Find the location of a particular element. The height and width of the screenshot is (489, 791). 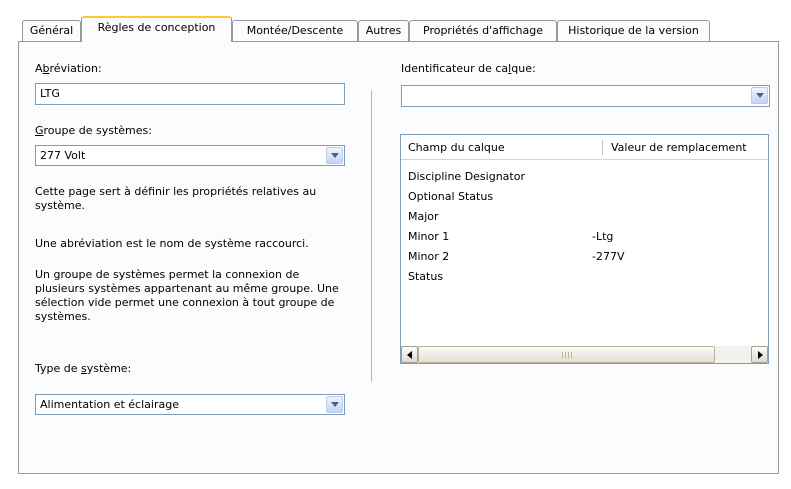

list-item-field: Minor 2 is located at coordinates (428, 257).